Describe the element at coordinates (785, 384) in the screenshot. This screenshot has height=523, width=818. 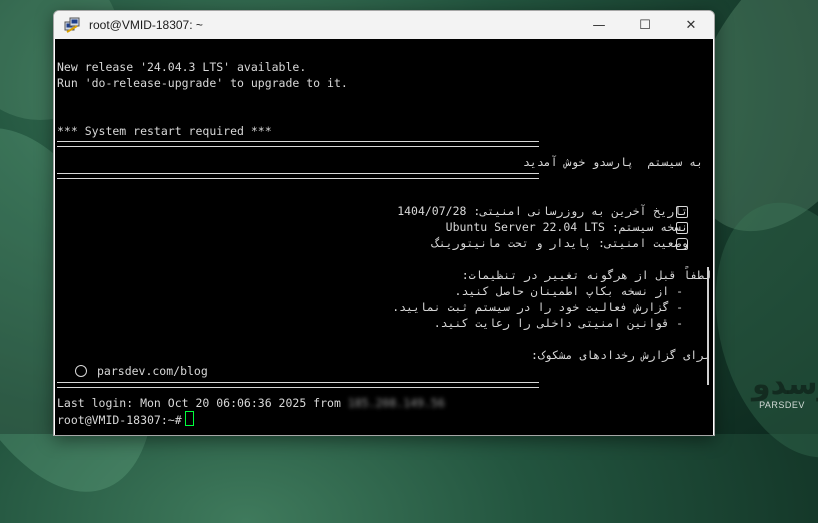
I see `watermark-logo-fa: پارسدو` at that location.